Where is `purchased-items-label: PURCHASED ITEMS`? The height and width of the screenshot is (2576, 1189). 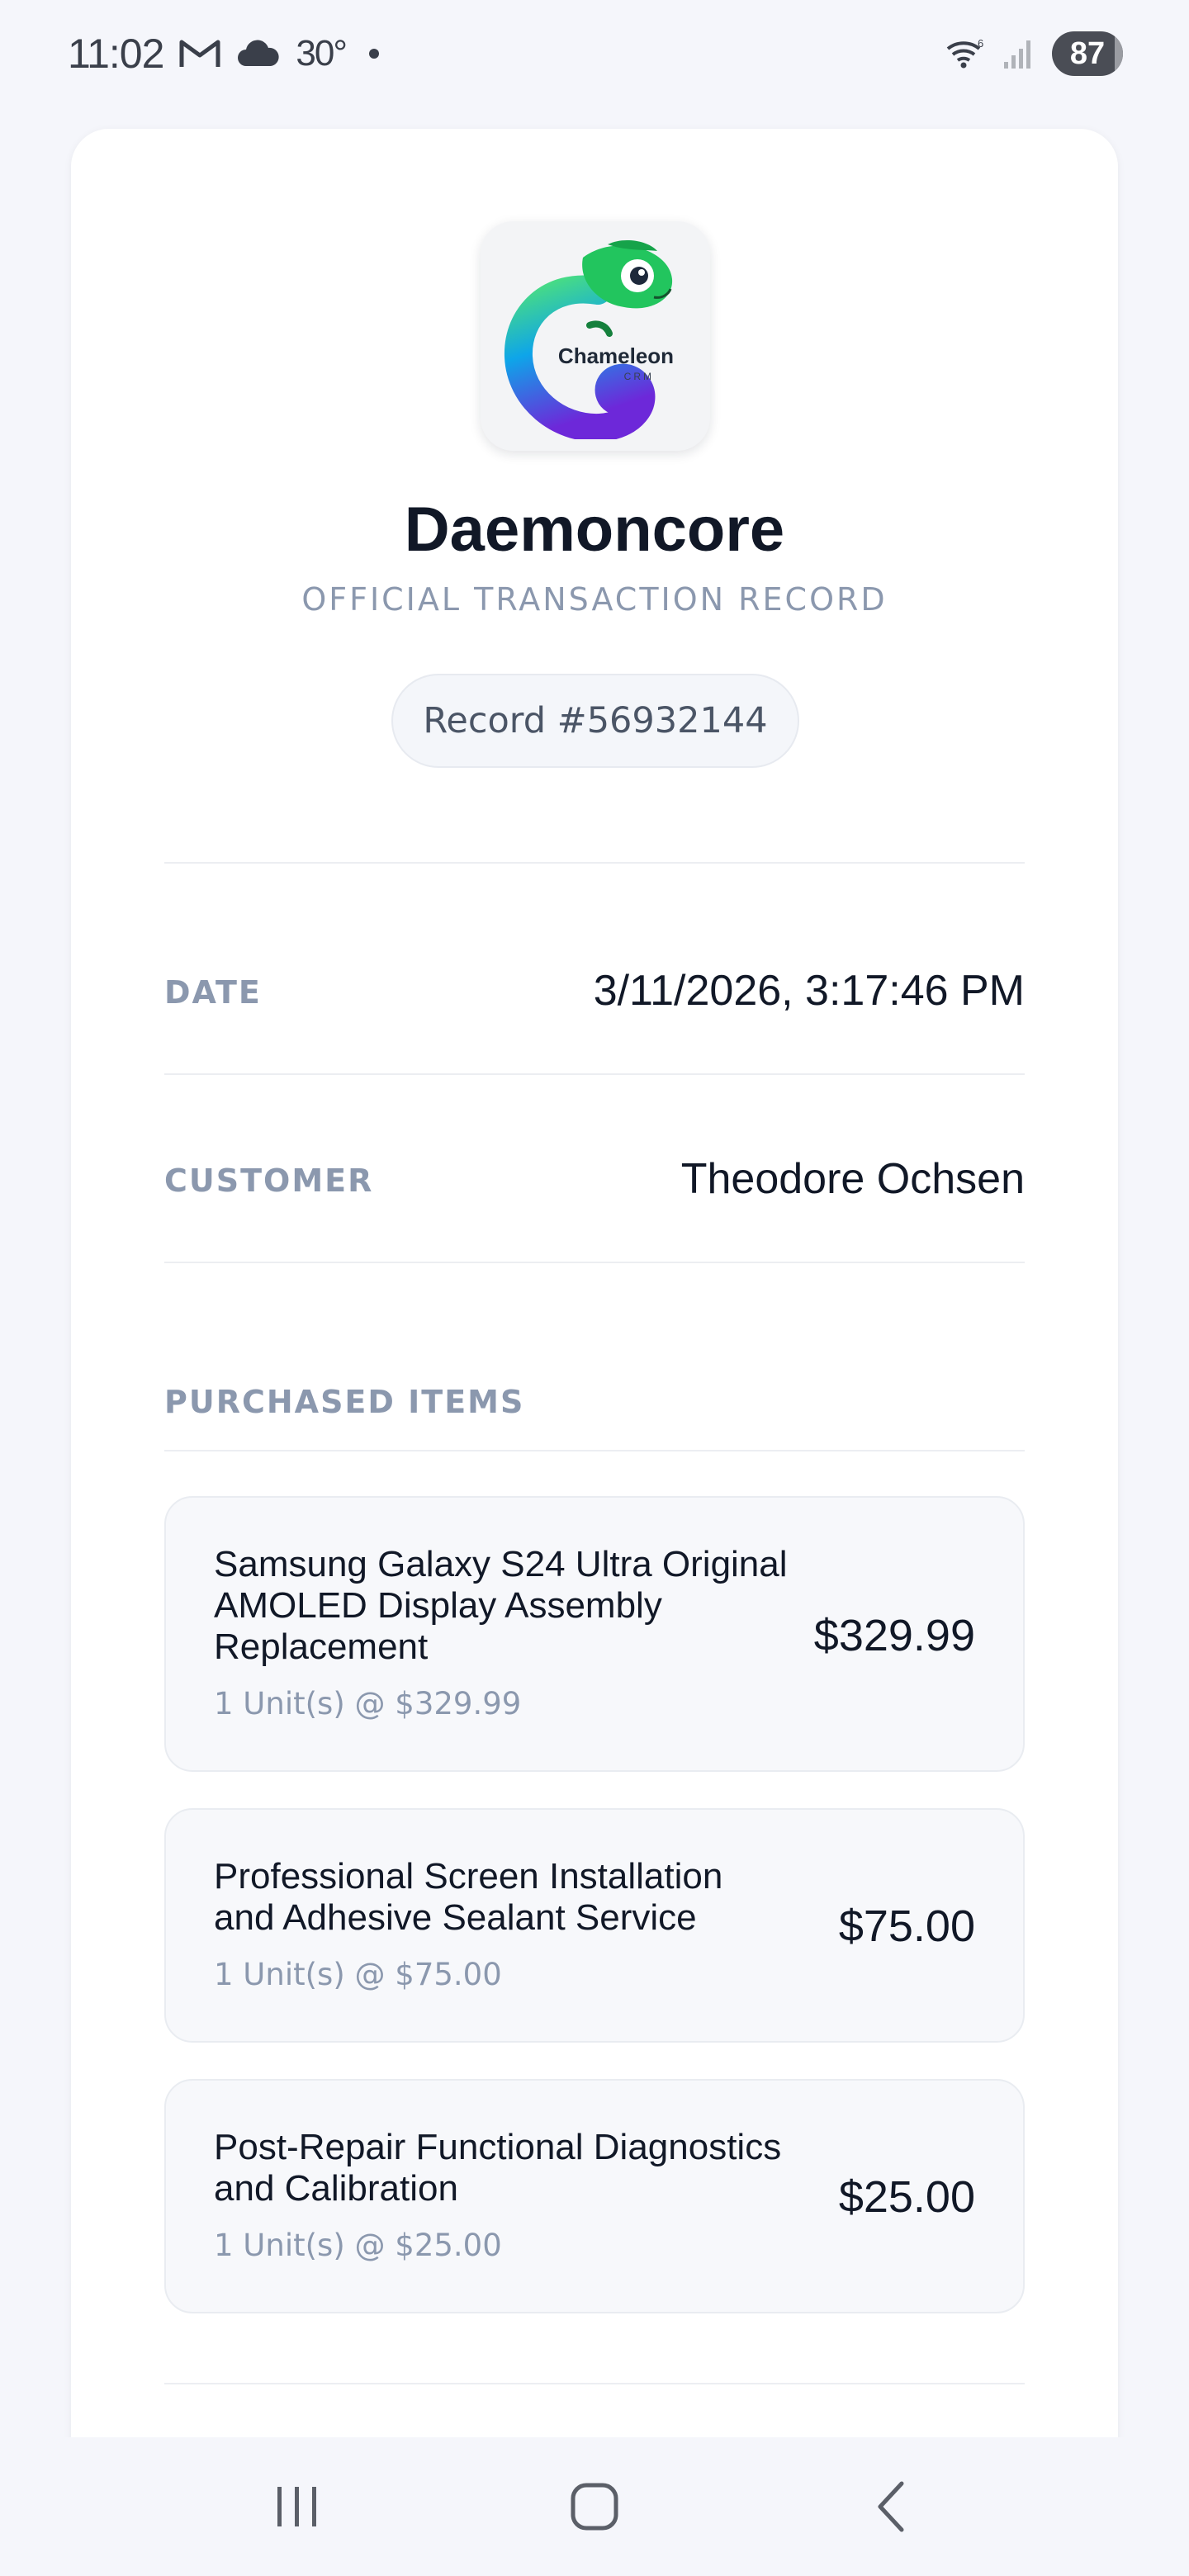 purchased-items-label: PURCHASED ITEMS is located at coordinates (344, 1402).